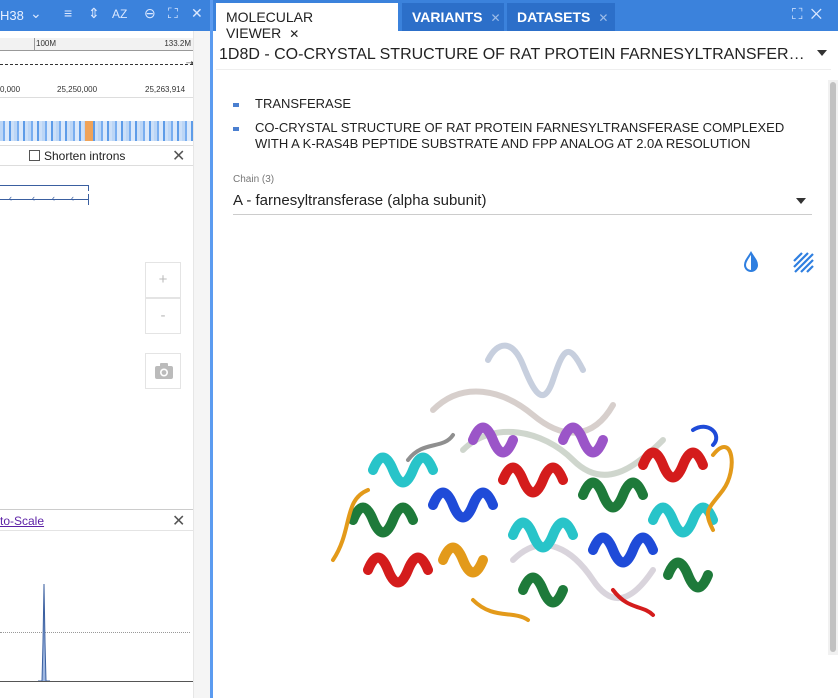 This screenshot has height=698, width=838. I want to click on tab-molecular-viewer: MOLECULAR VIEWER ✕, so click(307, 22).